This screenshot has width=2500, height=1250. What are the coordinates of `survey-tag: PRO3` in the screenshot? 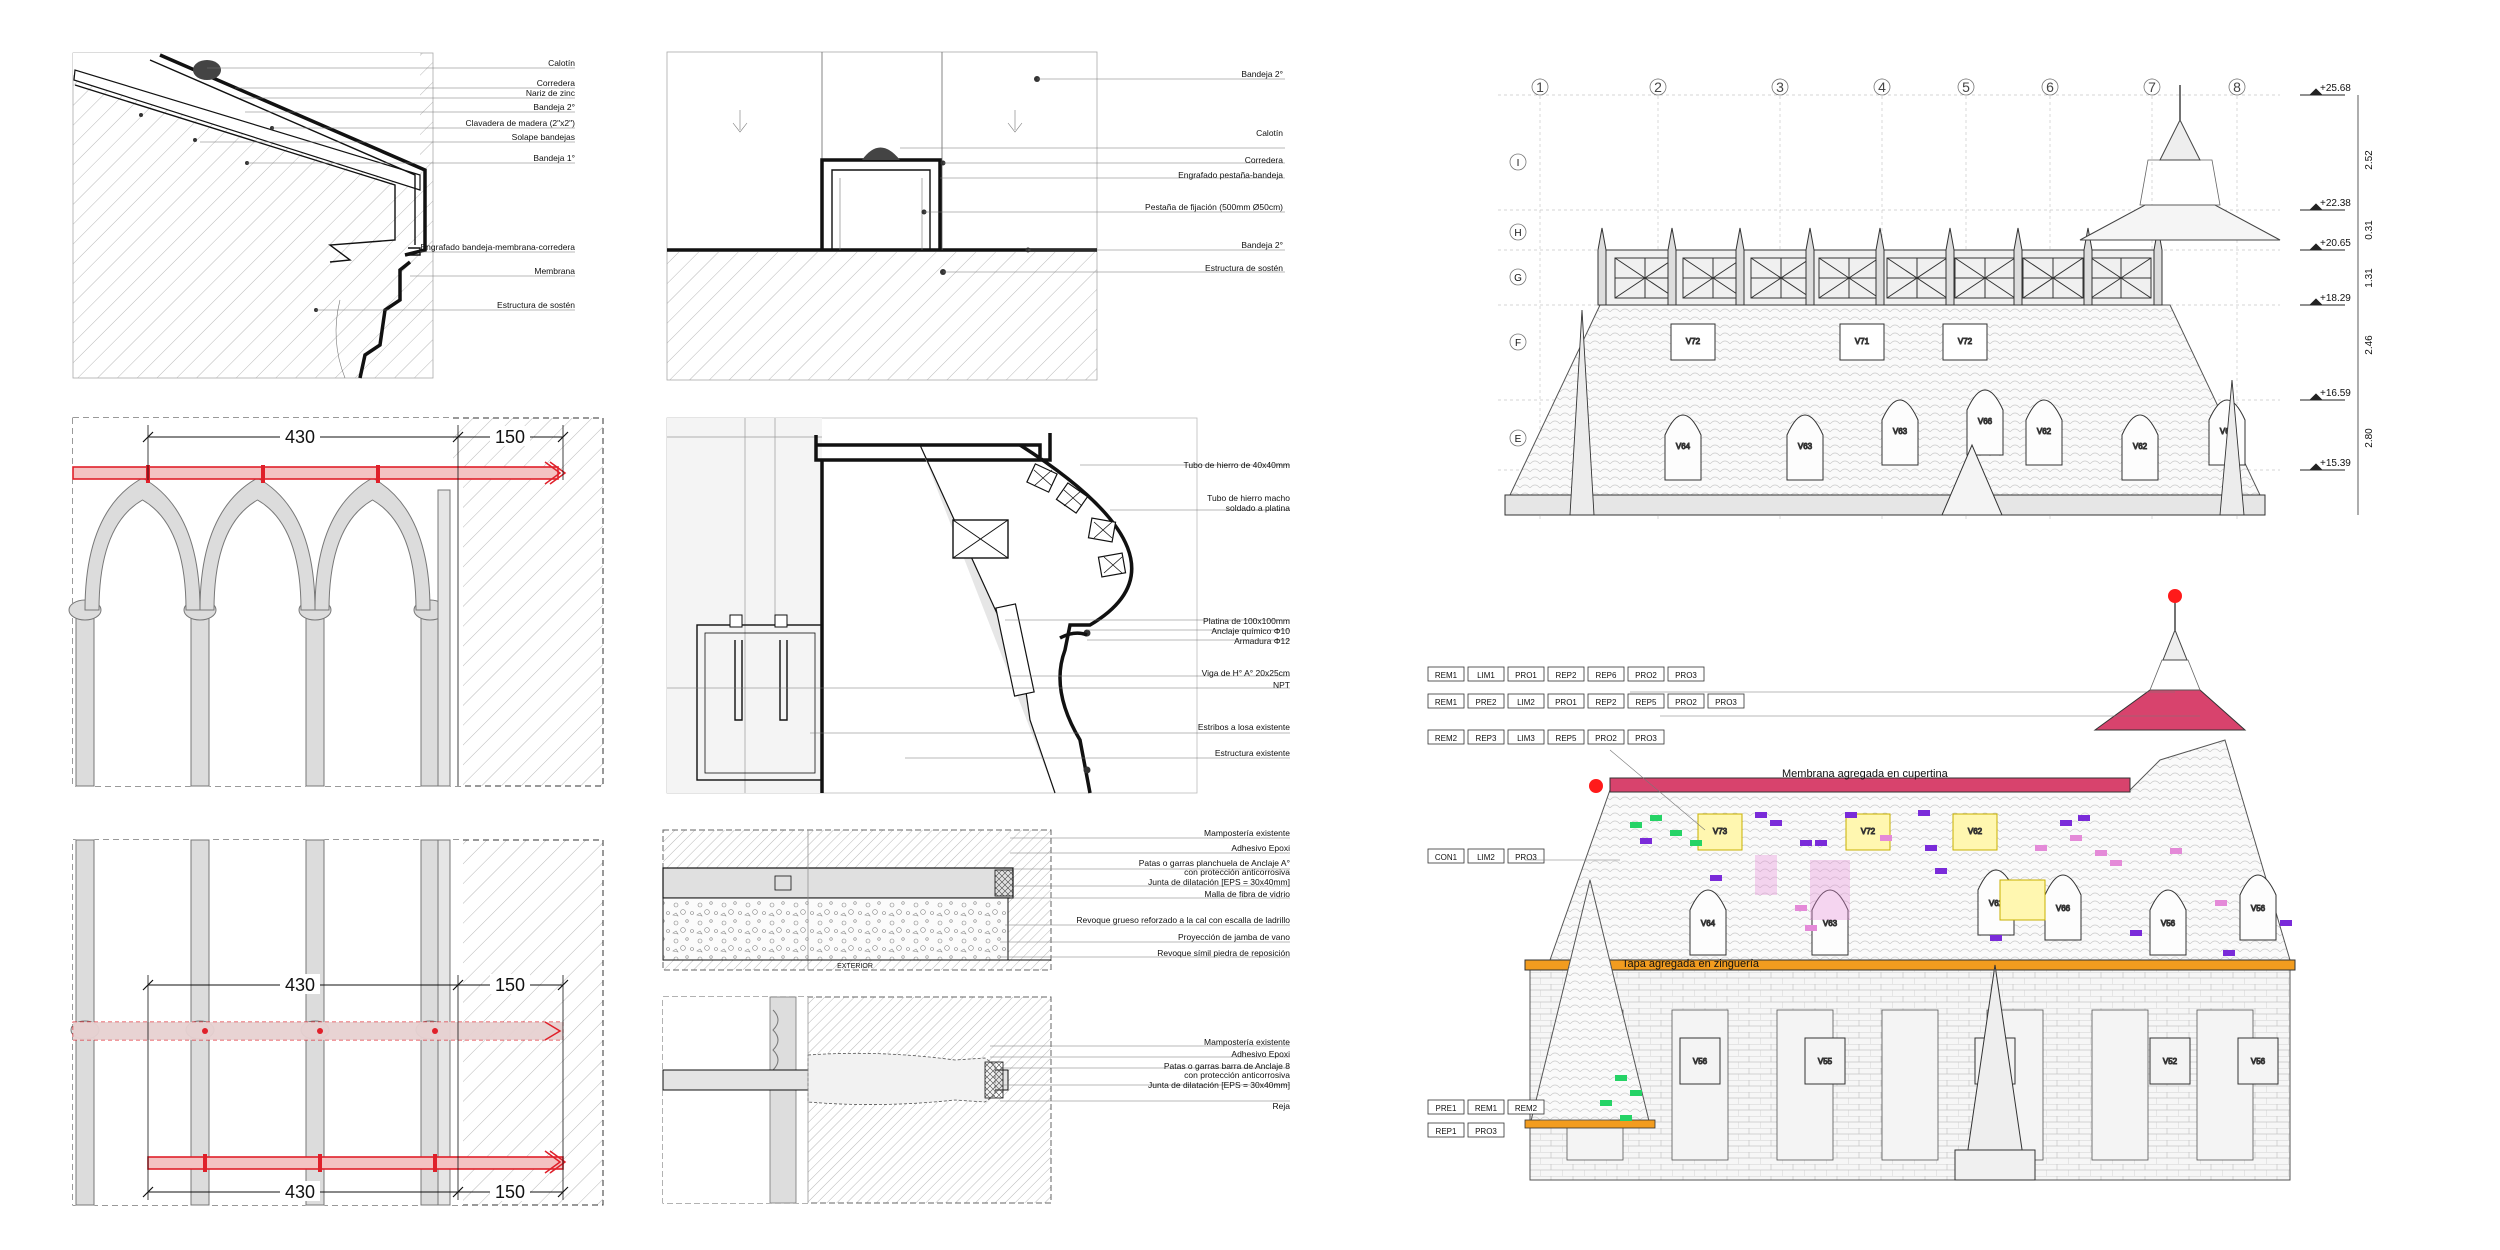 It's located at (1686, 675).